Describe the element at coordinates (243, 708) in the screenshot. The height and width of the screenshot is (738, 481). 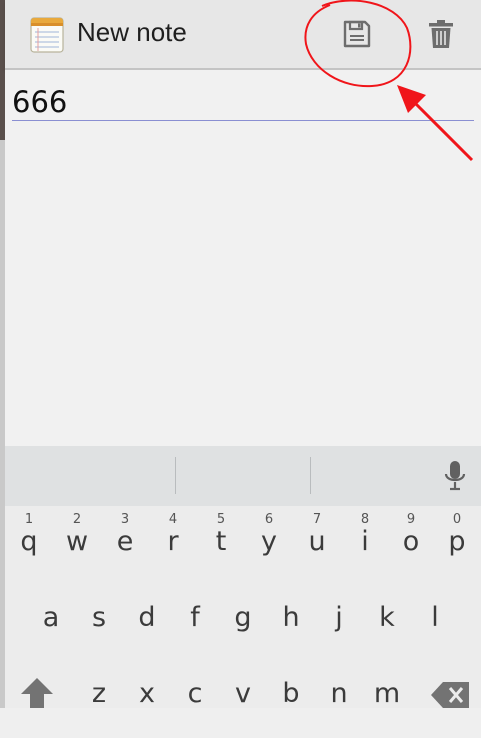
I see `key-v: v` at that location.